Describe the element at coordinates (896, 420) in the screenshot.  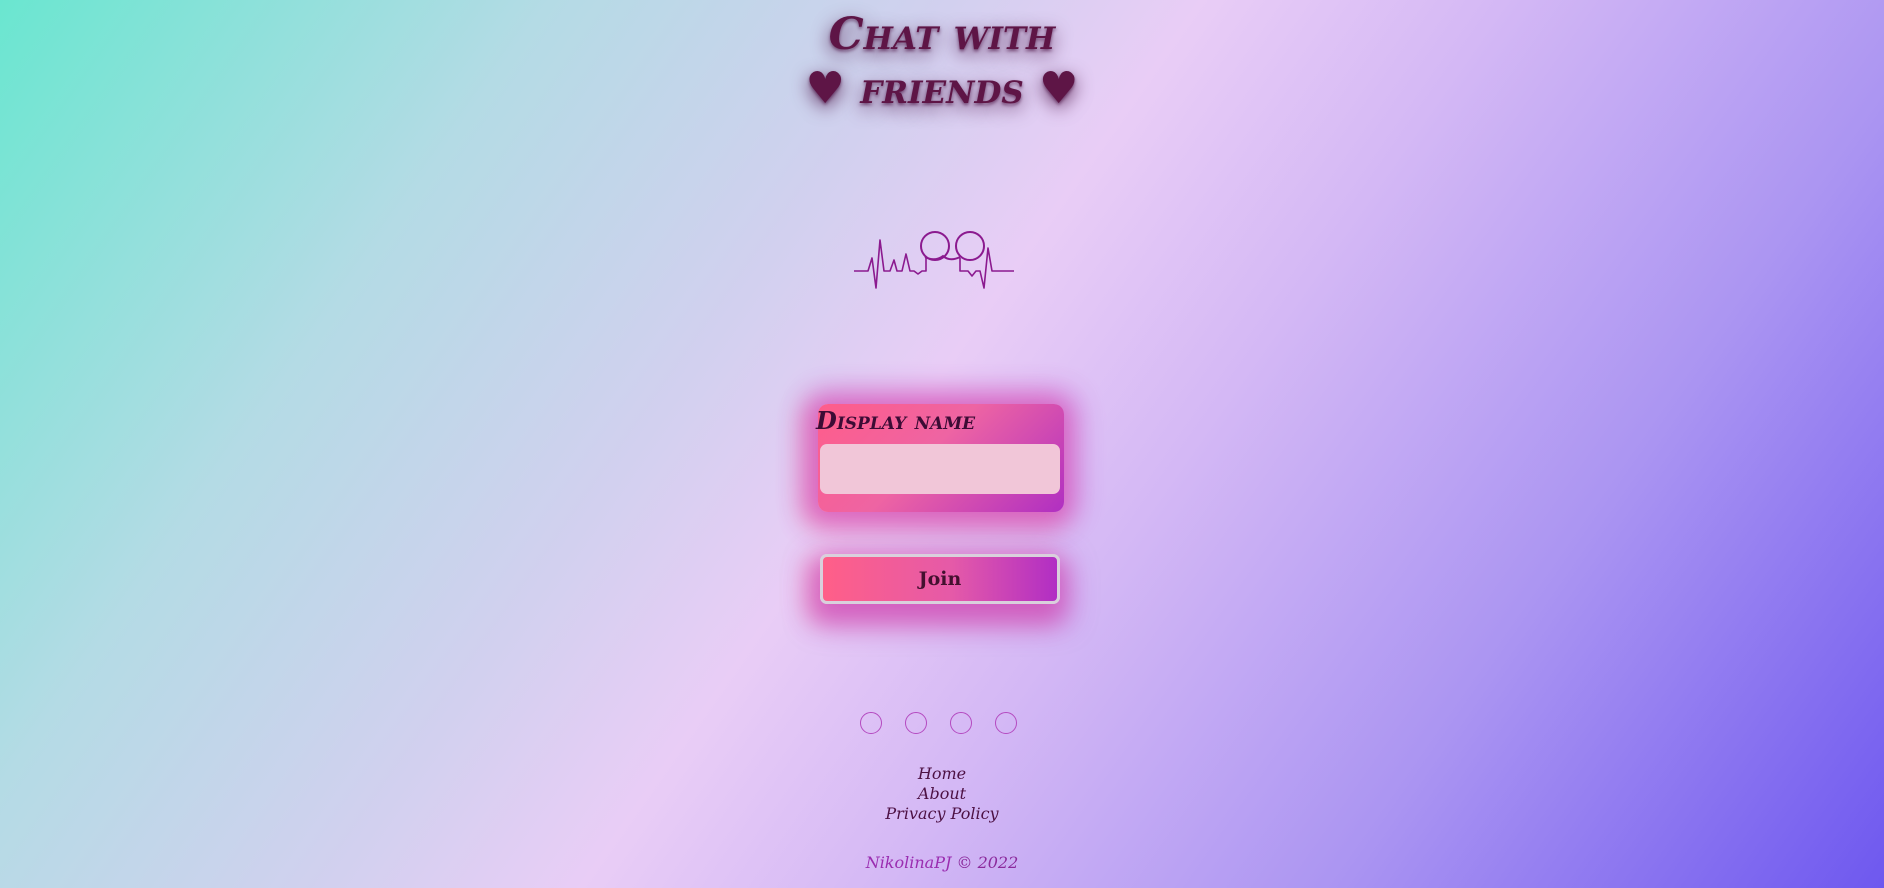
I see `display-name-label: Display name` at that location.